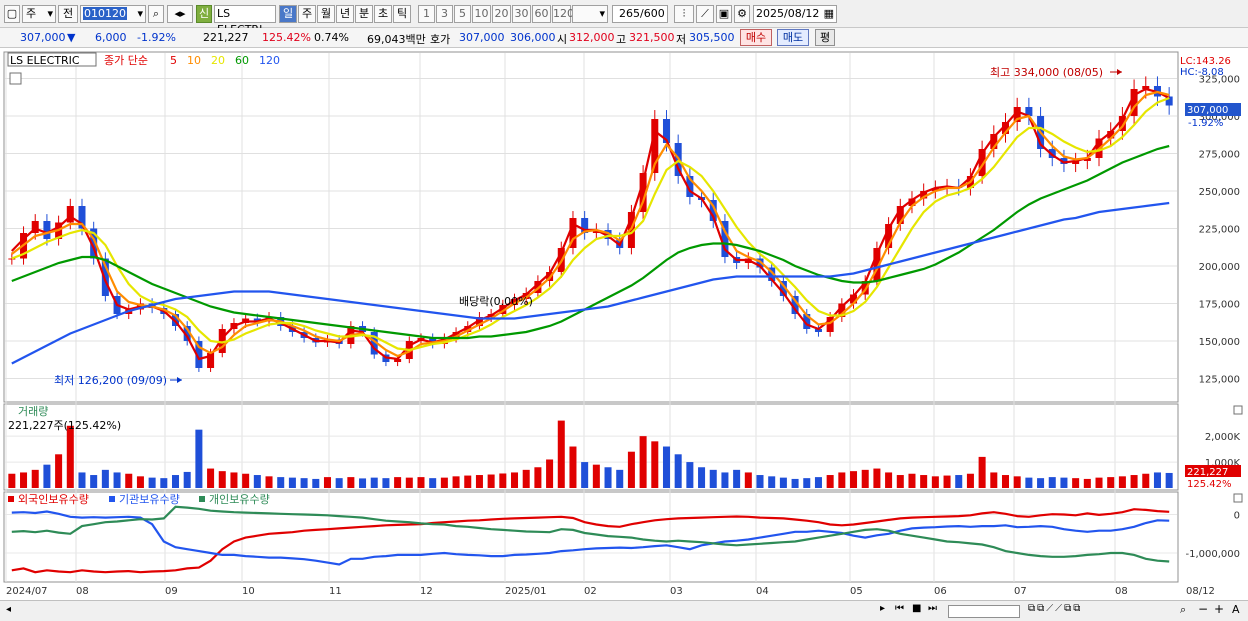  Describe the element at coordinates (932, 608) in the screenshot. I see `last-page-icon: ⏭` at that location.